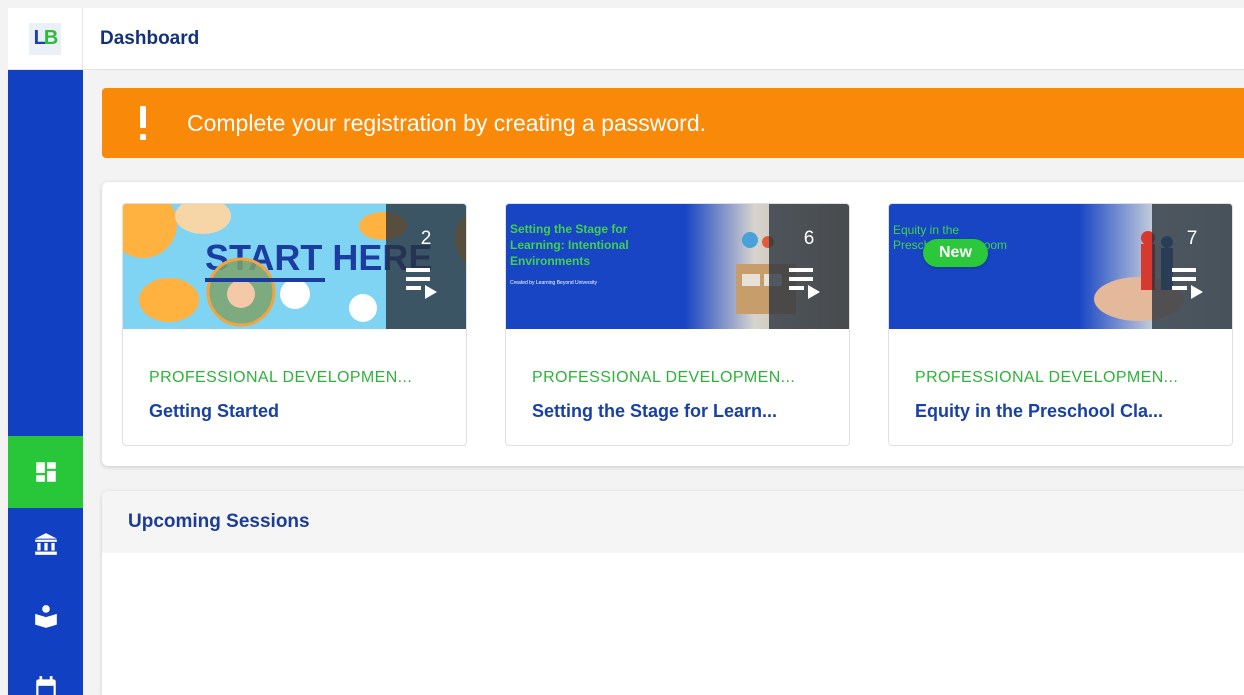  What do you see at coordinates (45, 685) in the screenshot?
I see `calendar-icon` at bounding box center [45, 685].